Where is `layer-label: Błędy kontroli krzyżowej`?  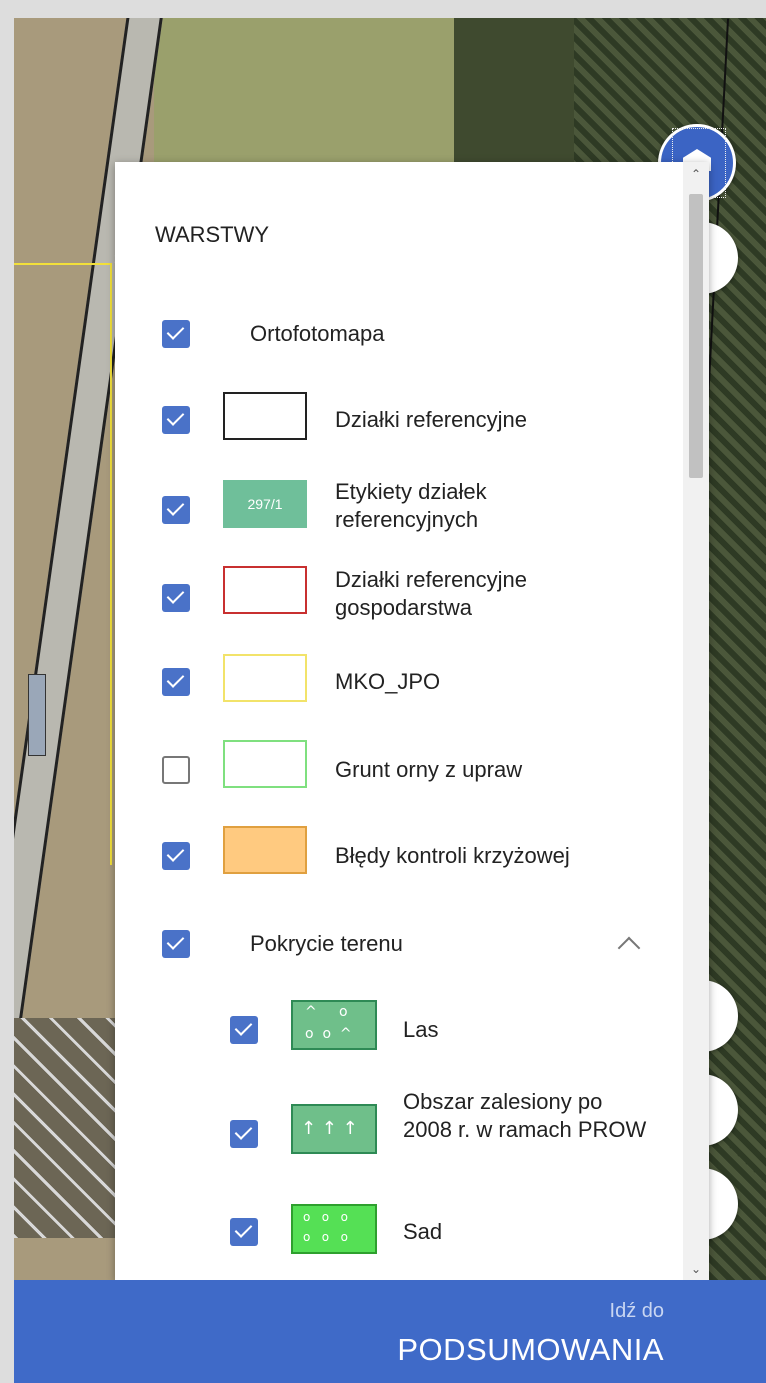
layer-label: Błędy kontroli krzyżowej is located at coordinates (452, 855).